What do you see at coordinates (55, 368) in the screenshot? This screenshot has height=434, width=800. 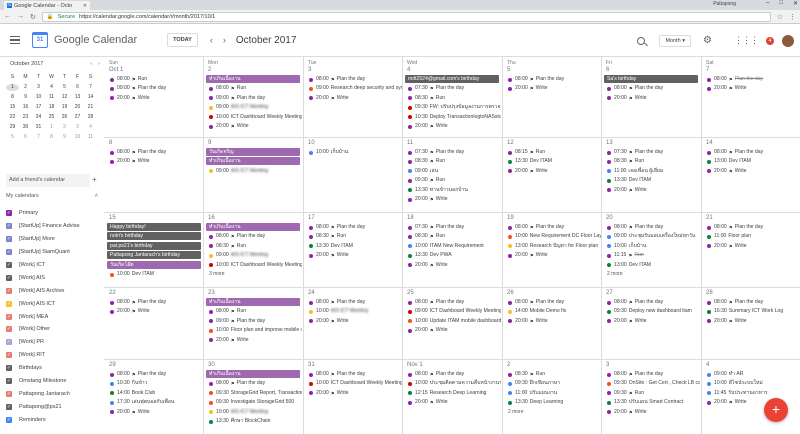 I see `calendar-item: ✓ Birthdays` at bounding box center [55, 368].